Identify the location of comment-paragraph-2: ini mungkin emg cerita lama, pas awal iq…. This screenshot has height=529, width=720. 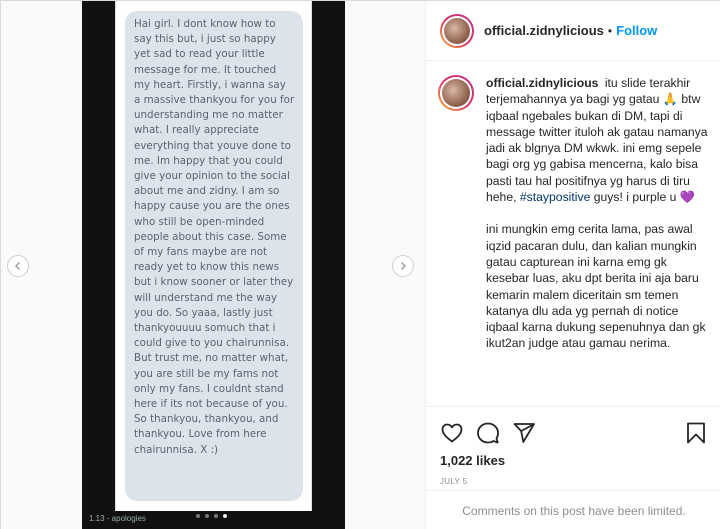
(596, 286).